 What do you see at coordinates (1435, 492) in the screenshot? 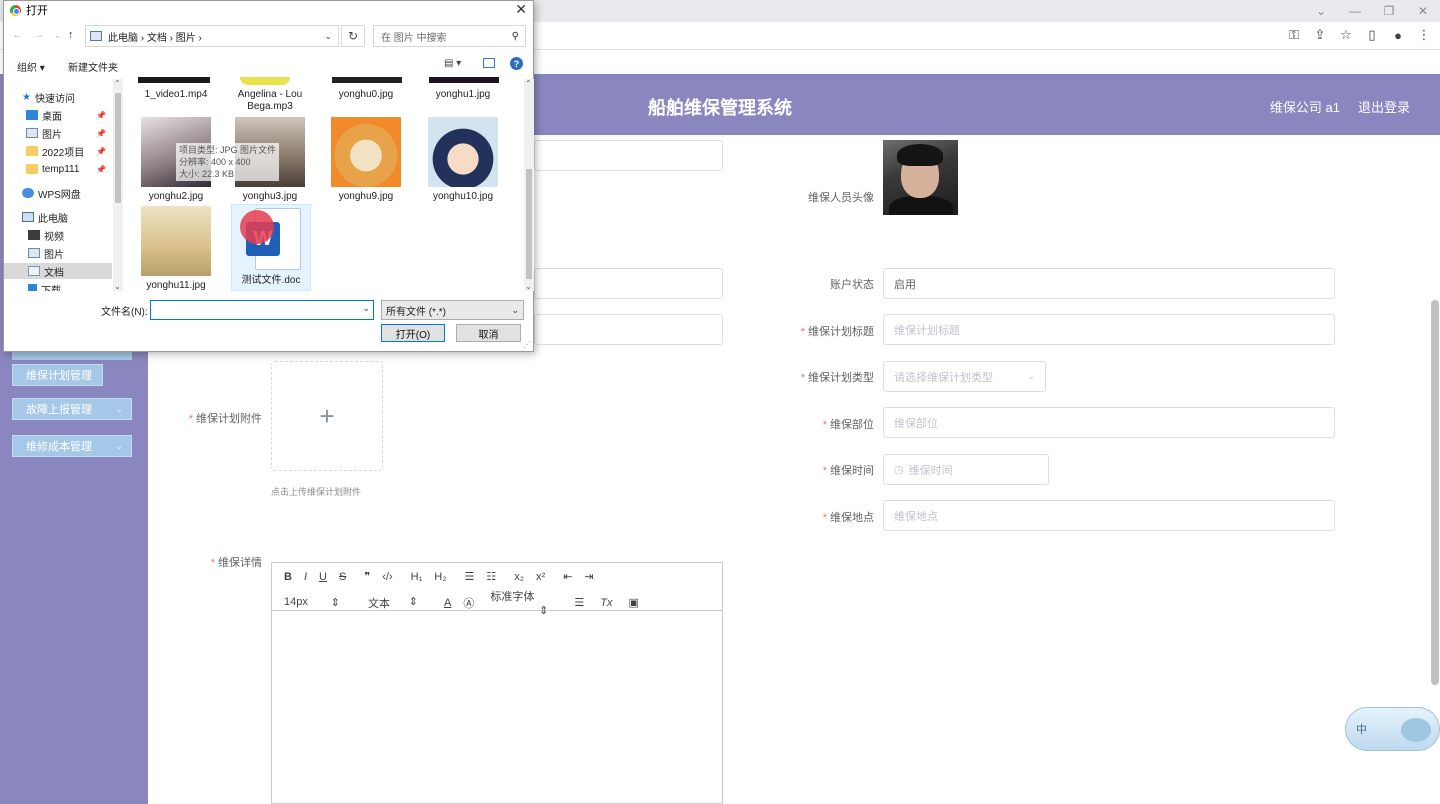
I see `page-scrollbar` at bounding box center [1435, 492].